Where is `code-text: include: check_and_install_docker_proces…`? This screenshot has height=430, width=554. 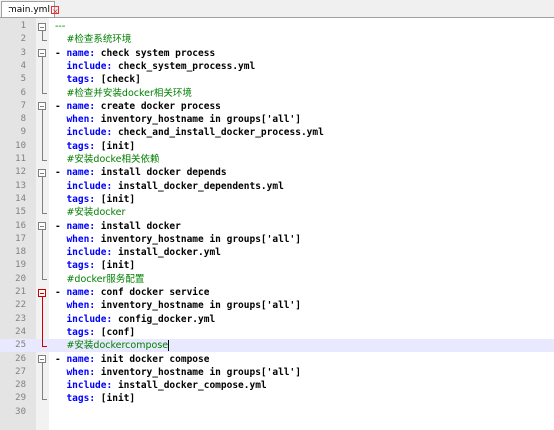 code-text: include: check_and_install_docker_proces… is located at coordinates (189, 132).